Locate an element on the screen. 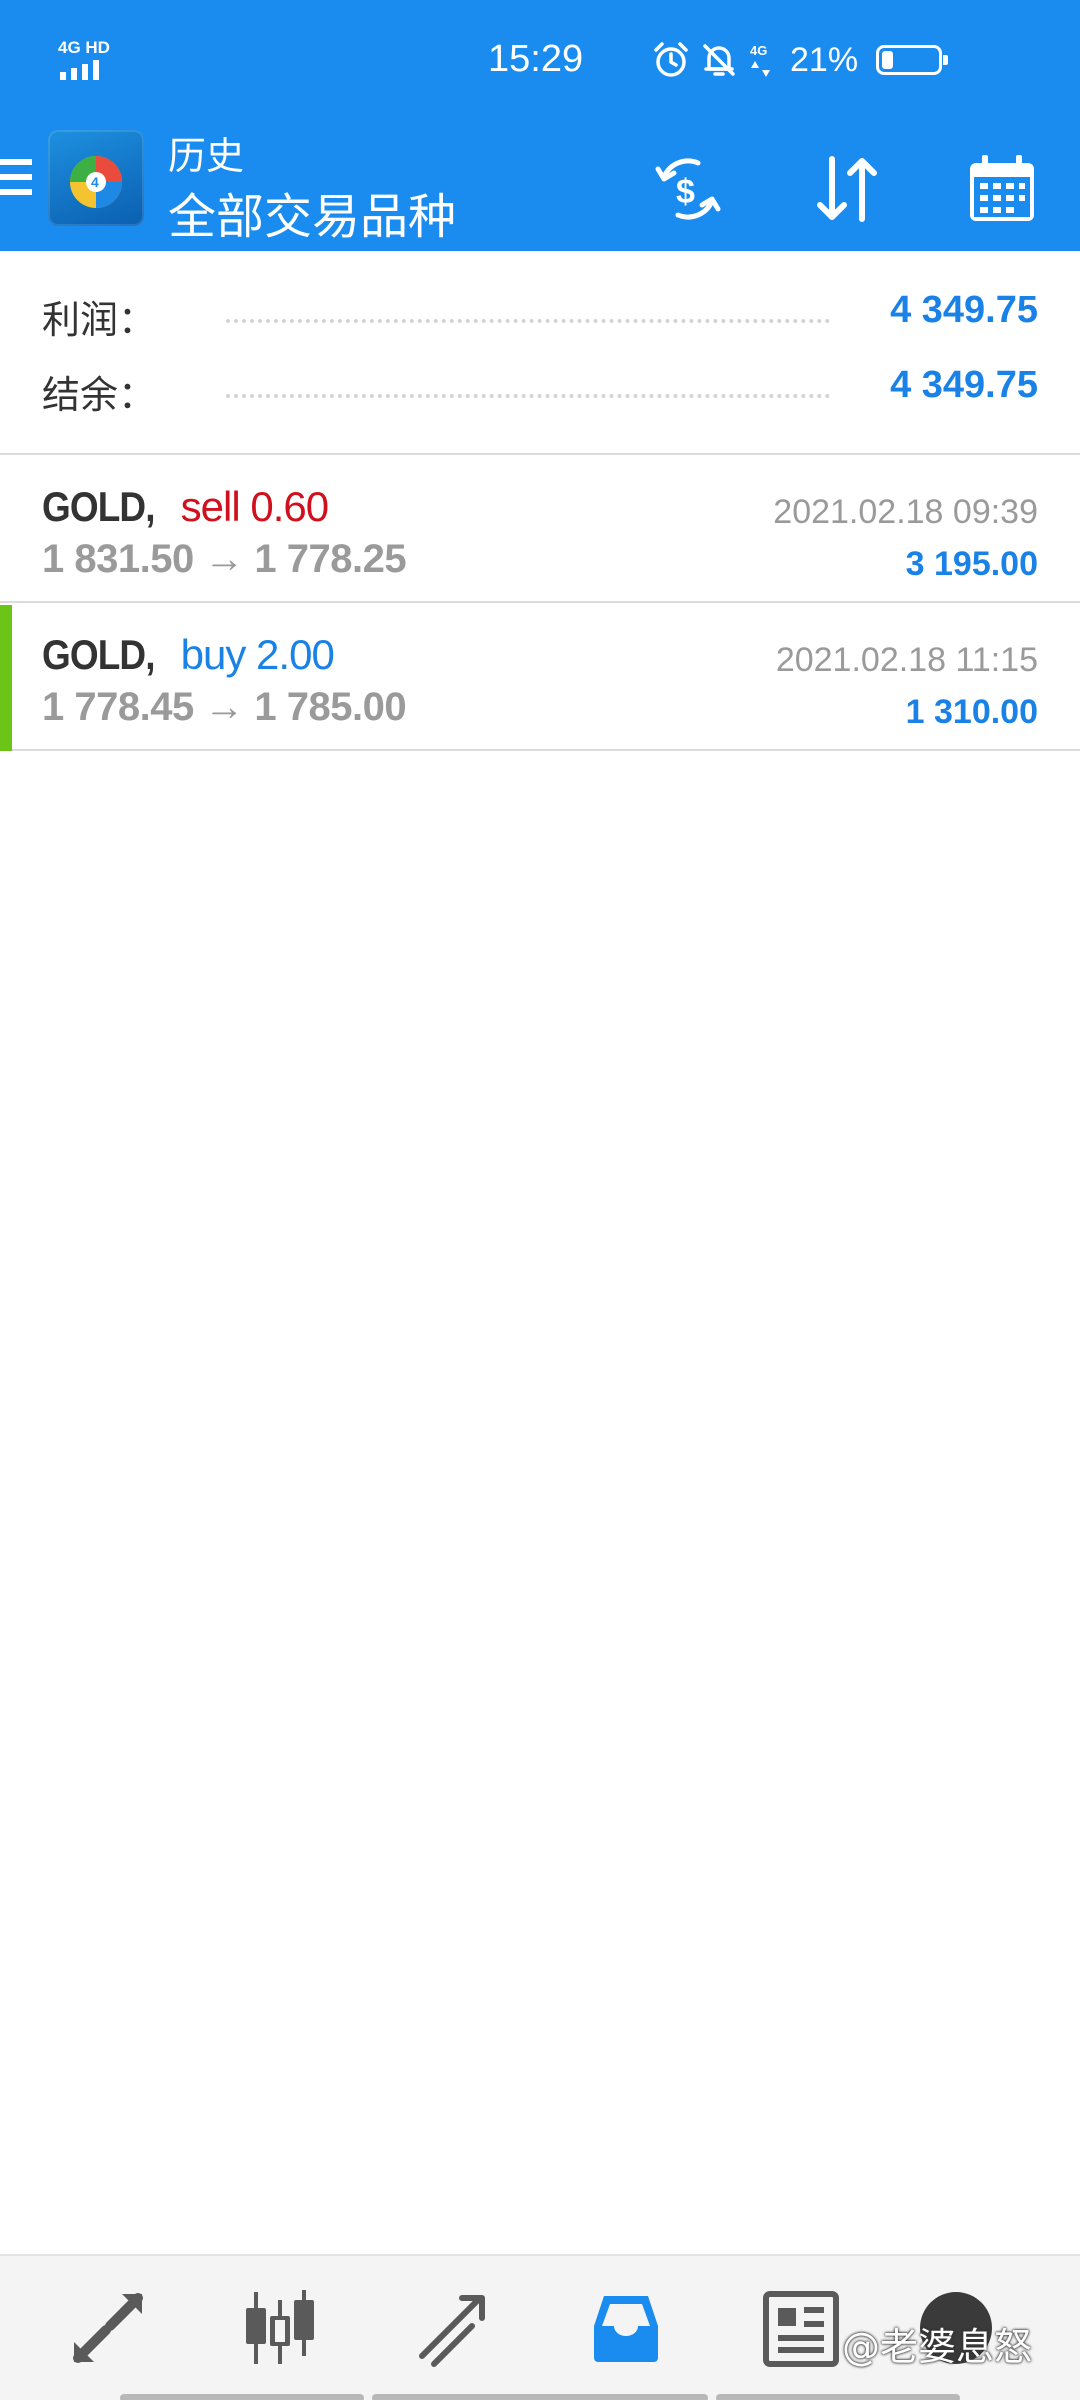  balance-value: 4 349.75 is located at coordinates (964, 385).